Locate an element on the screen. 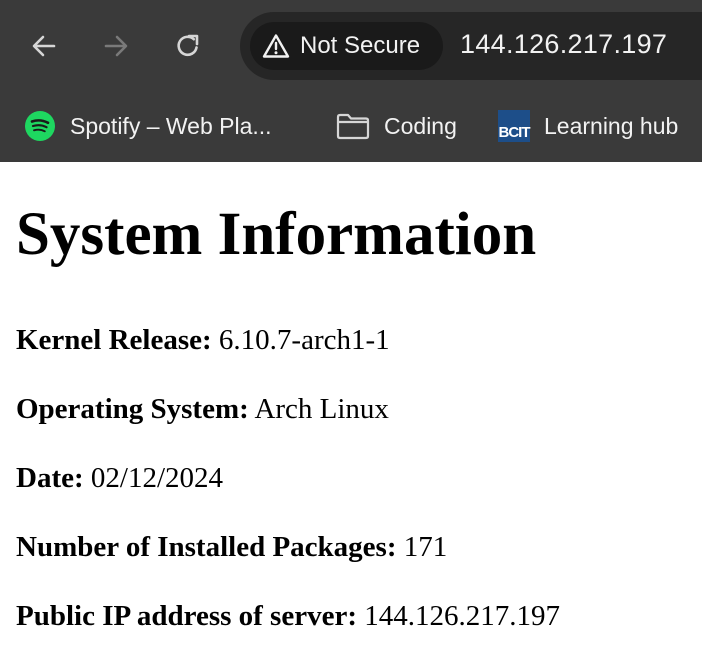 The width and height of the screenshot is (702, 672). info-row-kernel: Kernel Release: 6.10.7-arch1-1 is located at coordinates (203, 340).